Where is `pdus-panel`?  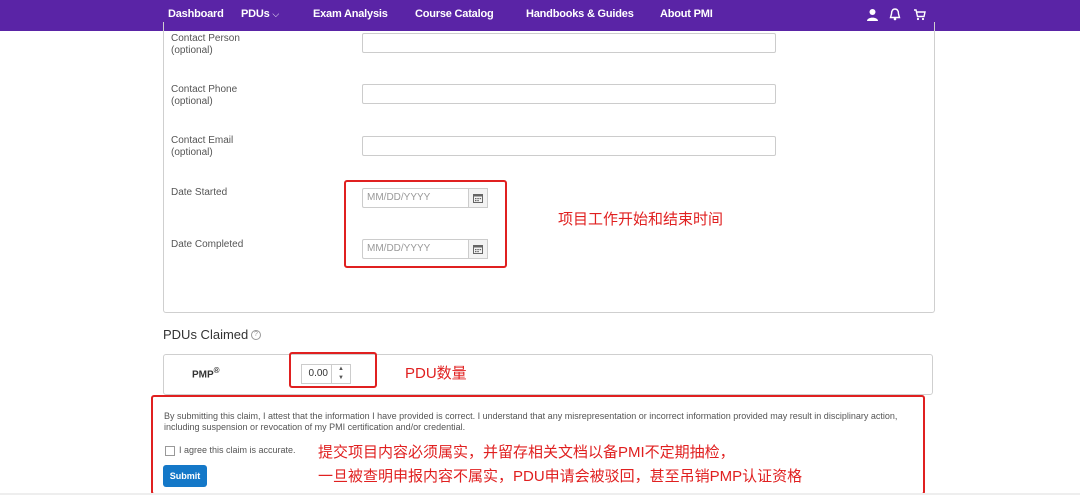
pdus-panel is located at coordinates (548, 374).